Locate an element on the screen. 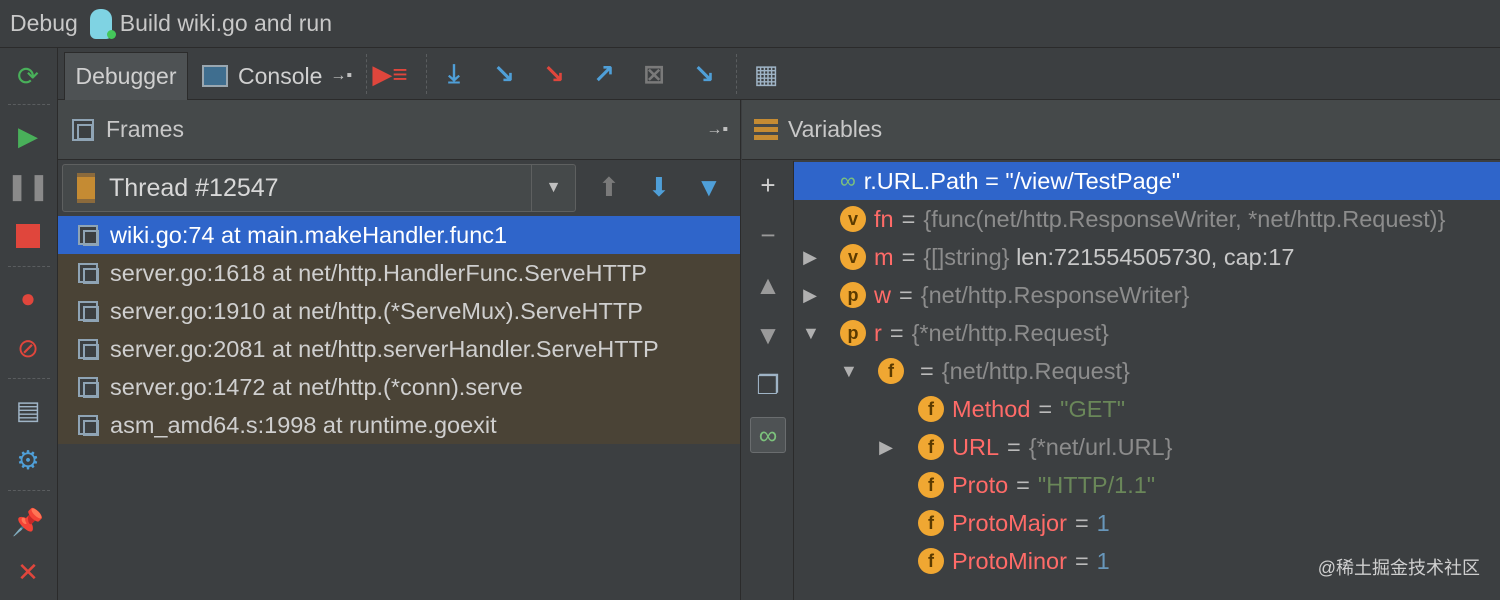 The image size is (1500, 600). variable-type: {net/http.Request} is located at coordinates (1035, 370).